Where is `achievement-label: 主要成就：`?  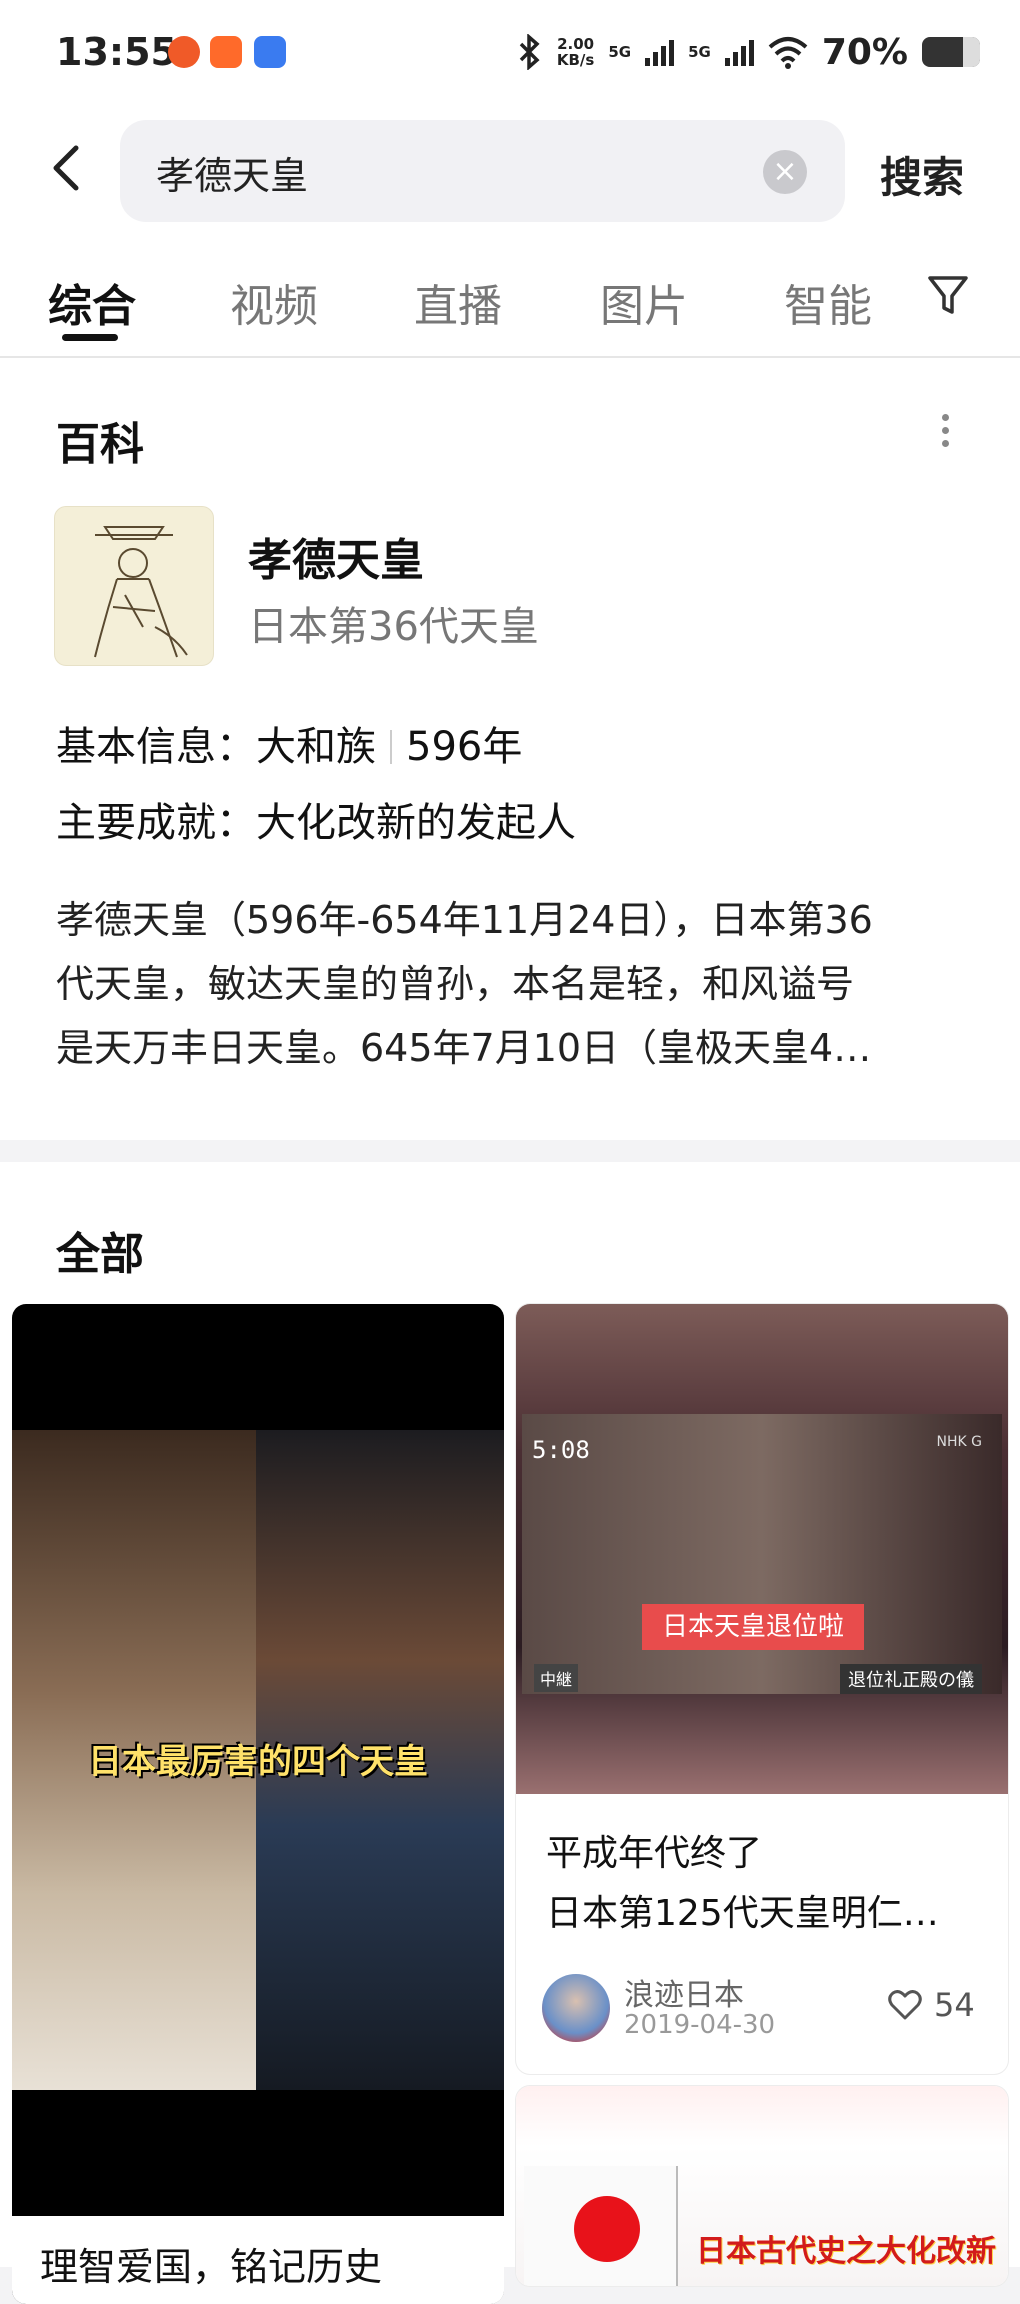 achievement-label: 主要成就： is located at coordinates (156, 823).